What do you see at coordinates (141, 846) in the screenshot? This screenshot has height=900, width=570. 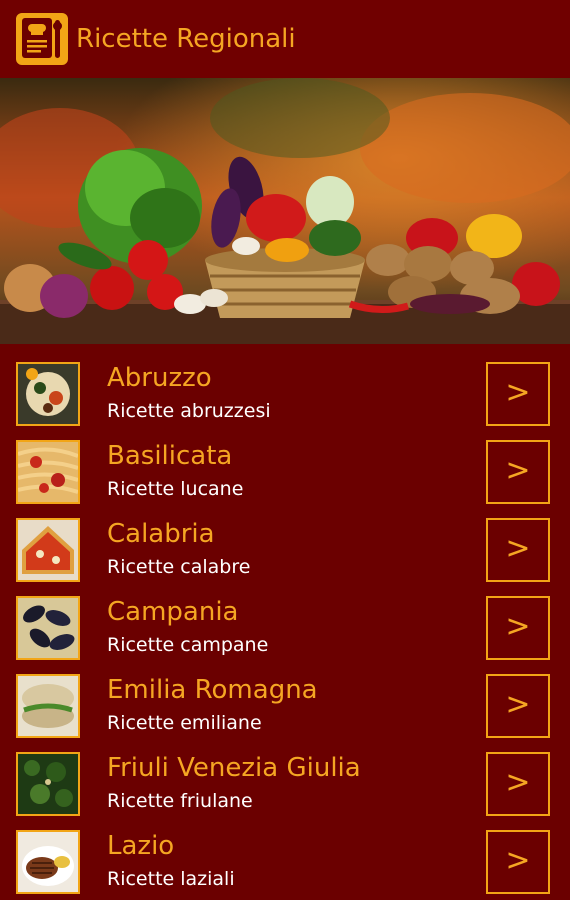 I see `region-name: Lazio` at bounding box center [141, 846].